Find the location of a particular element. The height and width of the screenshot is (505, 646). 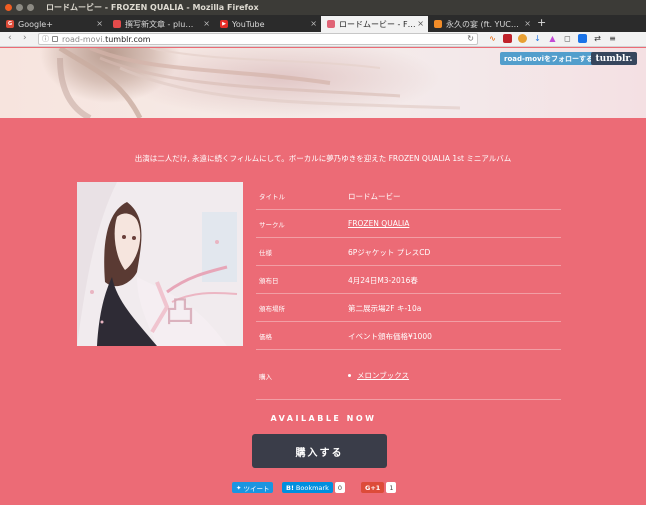

tweet-share: ✦ ツイート is located at coordinates (253, 487).